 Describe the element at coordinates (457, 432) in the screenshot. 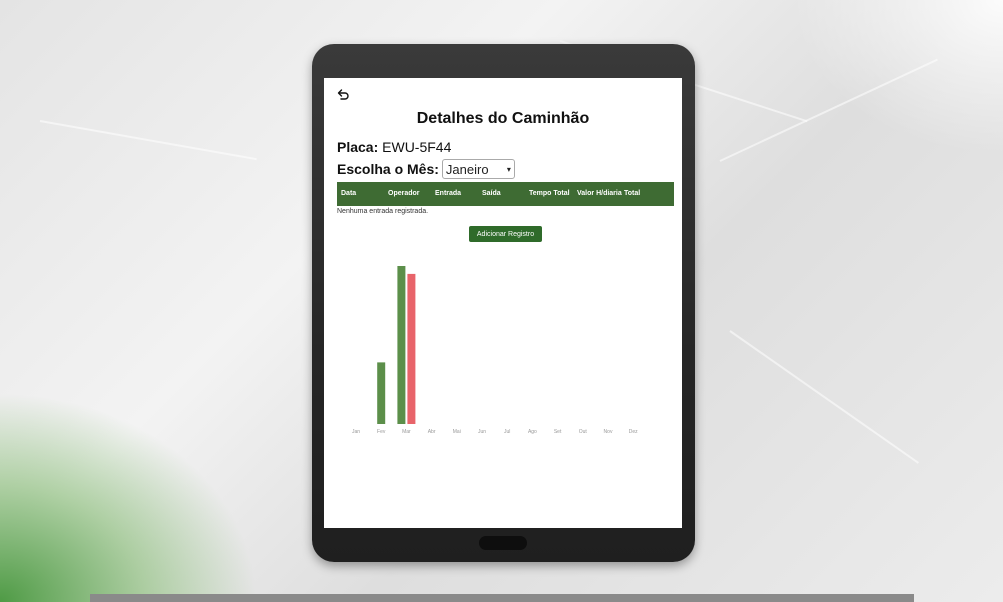

I see `chart-tick-label: Mai` at that location.